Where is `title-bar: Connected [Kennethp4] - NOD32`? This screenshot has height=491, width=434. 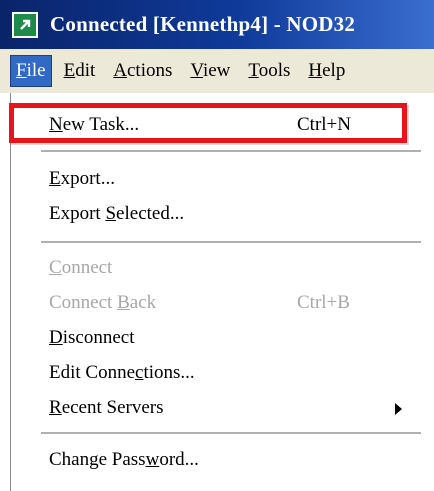 title-bar: Connected [Kennethp4] - NOD32 is located at coordinates (217, 24).